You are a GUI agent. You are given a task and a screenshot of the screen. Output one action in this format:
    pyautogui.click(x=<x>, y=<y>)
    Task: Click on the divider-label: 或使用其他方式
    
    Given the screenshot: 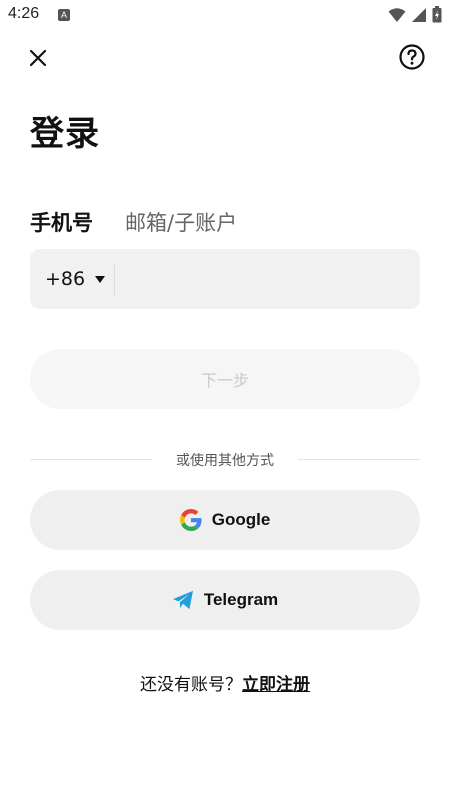 What is the action you would take?
    pyautogui.click(x=225, y=461)
    